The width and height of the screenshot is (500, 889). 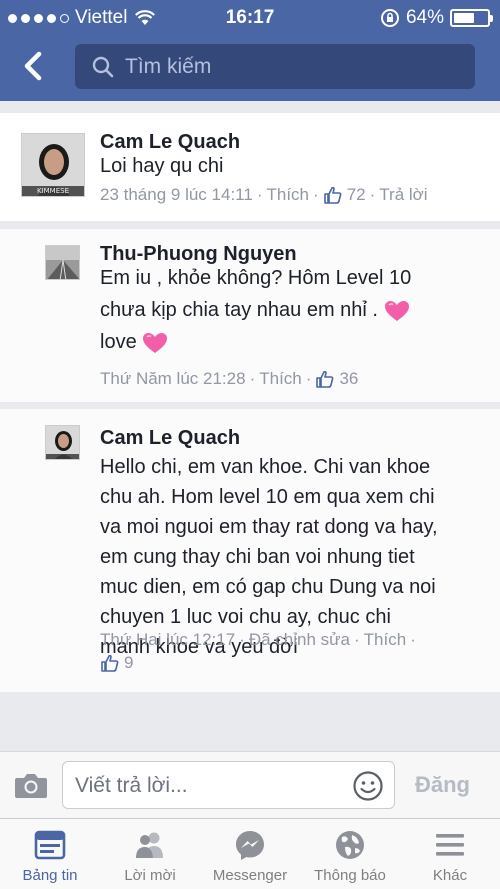 I want to click on comment-time: 23 tháng 9 lúc 14:11, so click(x=176, y=194).